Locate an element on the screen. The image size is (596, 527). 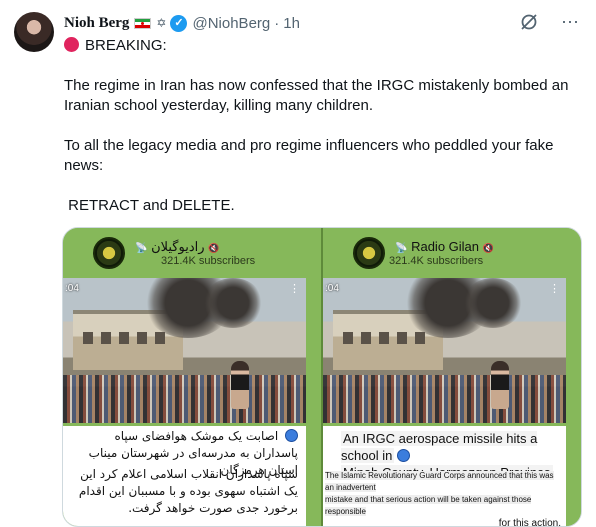
channel-name-text: رادیوگیلان is located at coordinates (178, 246).